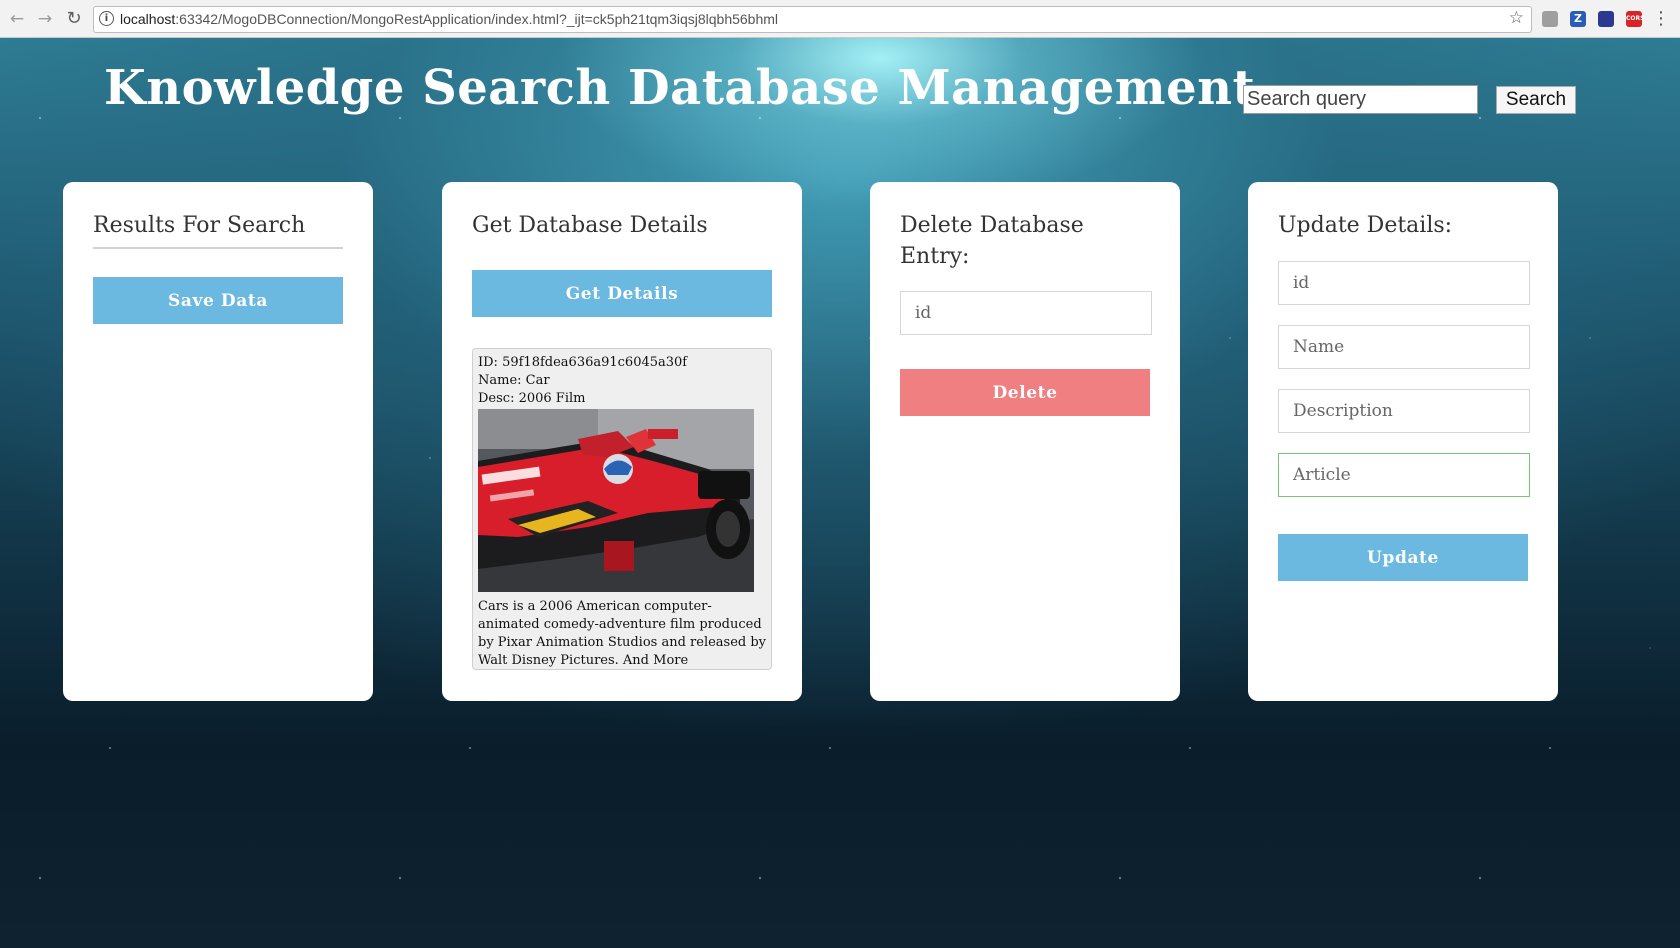  I want to click on save-data-button: Save Data, so click(218, 300).